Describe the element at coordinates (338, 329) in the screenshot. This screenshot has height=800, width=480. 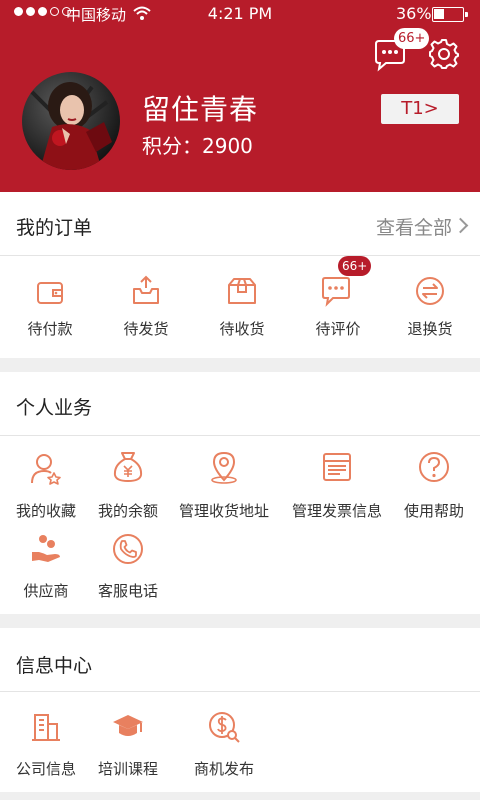
I see `order-item-label: 待评价` at that location.